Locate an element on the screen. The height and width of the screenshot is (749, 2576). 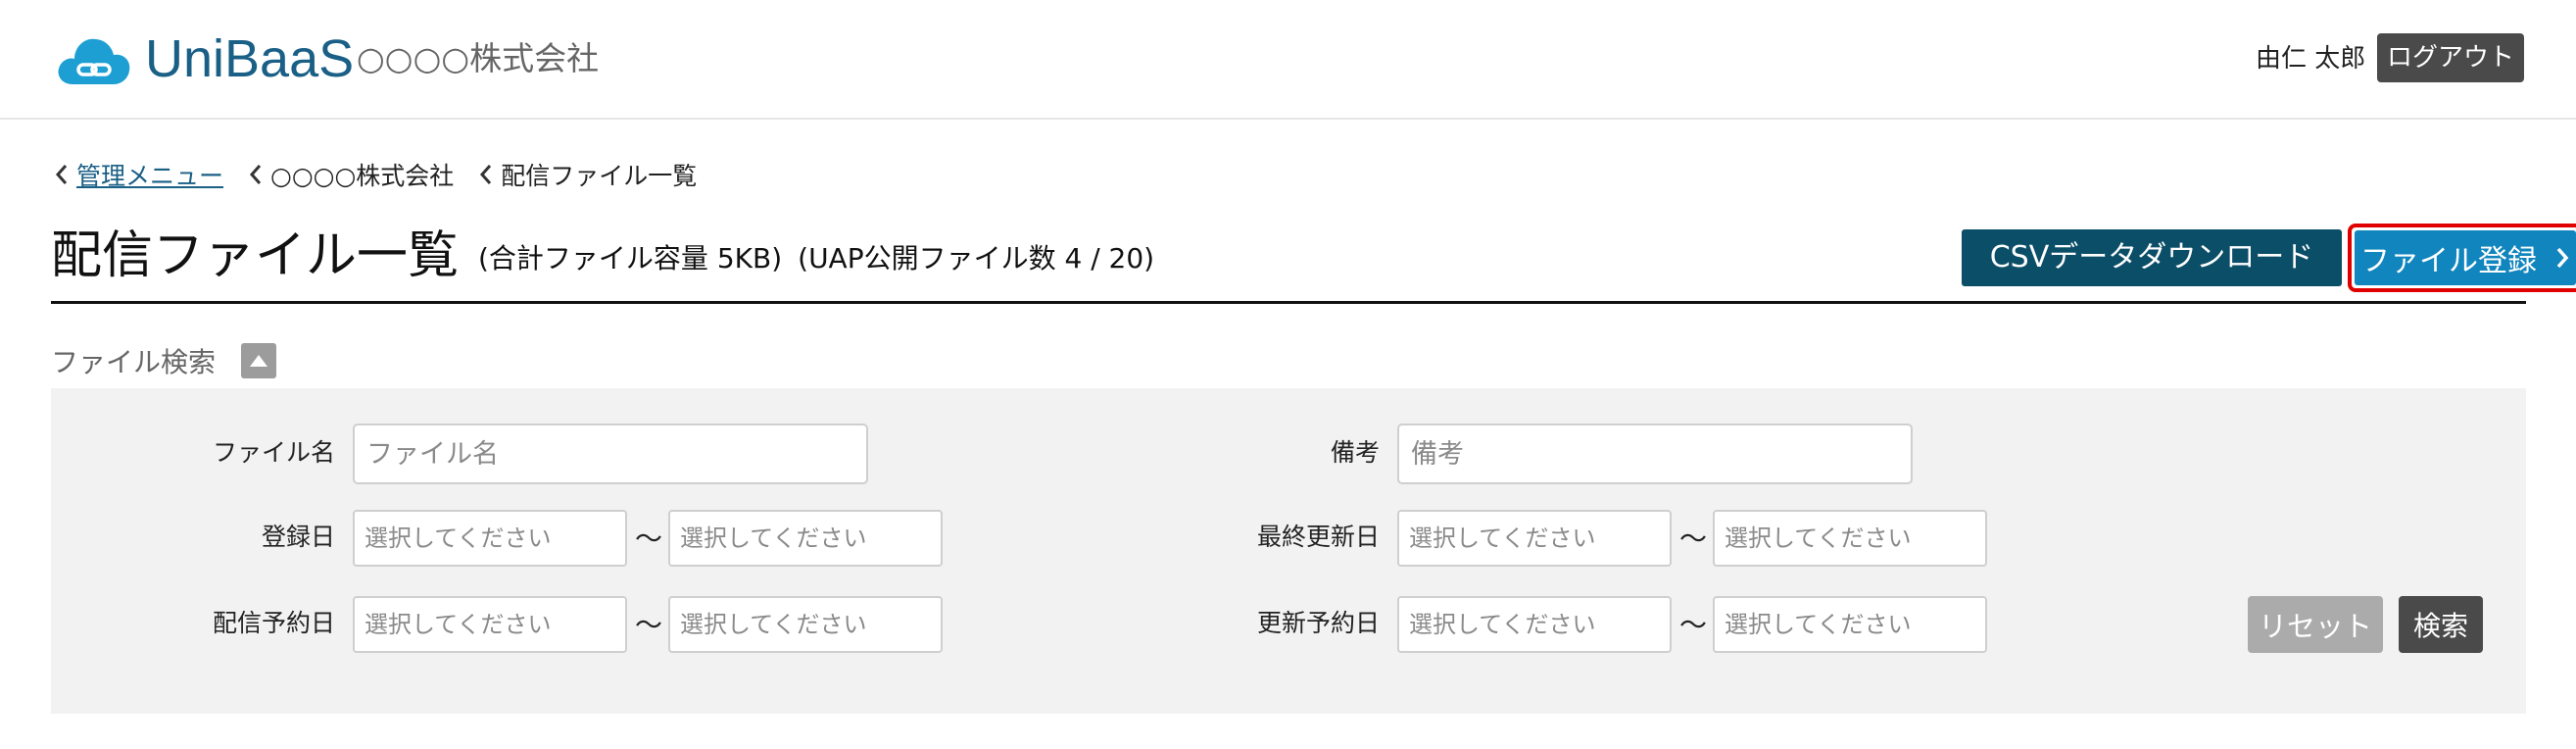
collapse-toggle-button is located at coordinates (259, 360).